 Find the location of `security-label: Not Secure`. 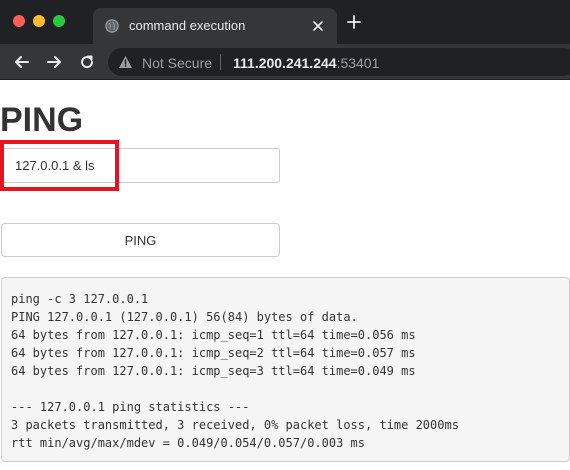

security-label: Not Secure is located at coordinates (177, 63).